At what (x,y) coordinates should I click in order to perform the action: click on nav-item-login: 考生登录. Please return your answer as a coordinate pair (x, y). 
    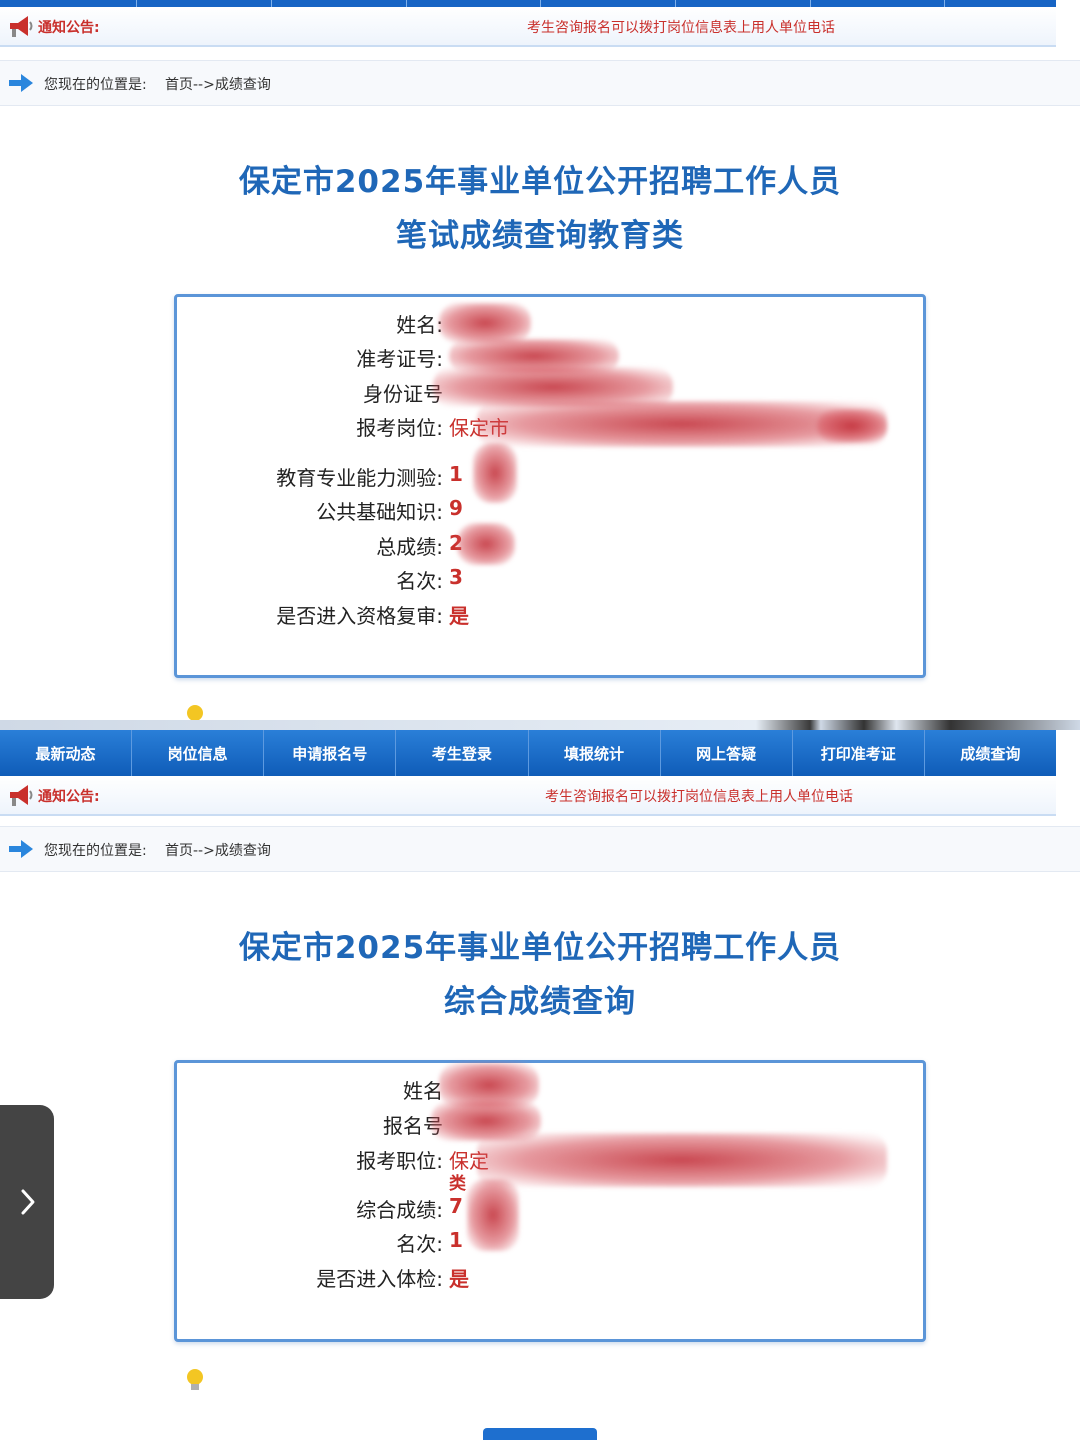
    Looking at the image, I should click on (462, 753).